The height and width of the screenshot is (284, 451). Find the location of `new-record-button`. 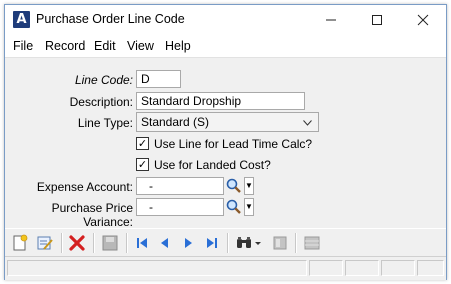

new-record-button is located at coordinates (20, 243).